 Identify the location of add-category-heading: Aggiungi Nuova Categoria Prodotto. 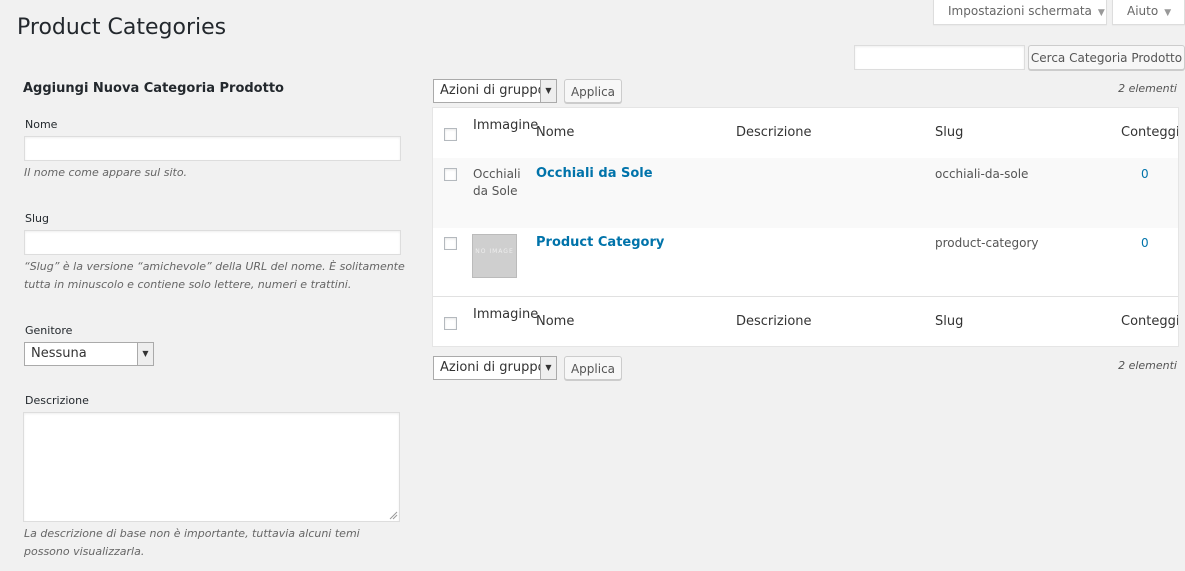
(153, 88).